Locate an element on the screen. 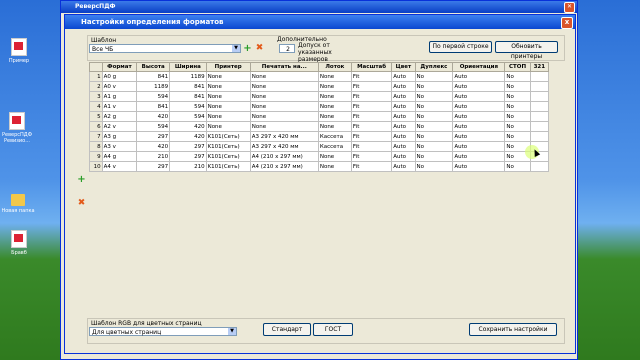  column-header: Лоток is located at coordinates (334, 67).